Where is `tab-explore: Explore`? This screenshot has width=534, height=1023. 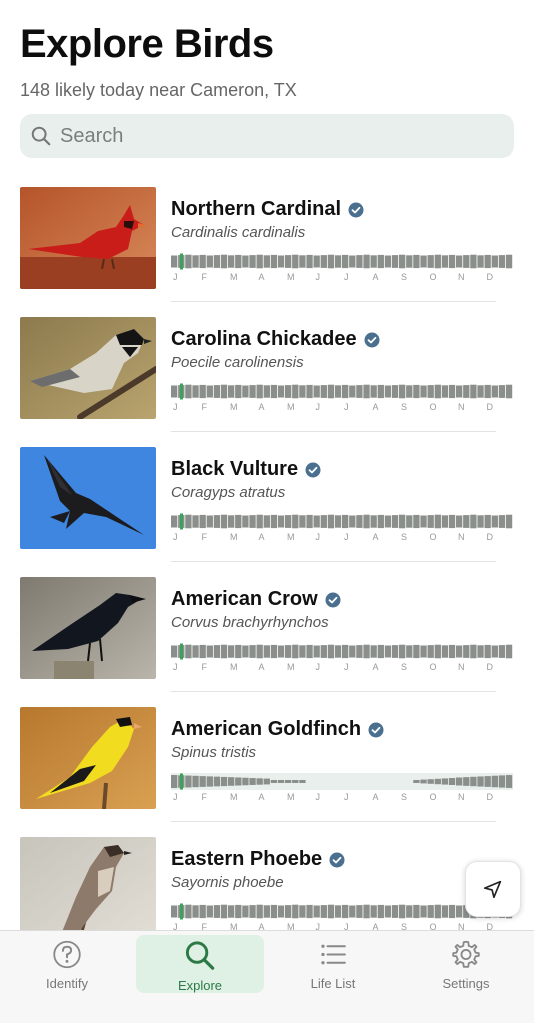 tab-explore: Explore is located at coordinates (200, 964).